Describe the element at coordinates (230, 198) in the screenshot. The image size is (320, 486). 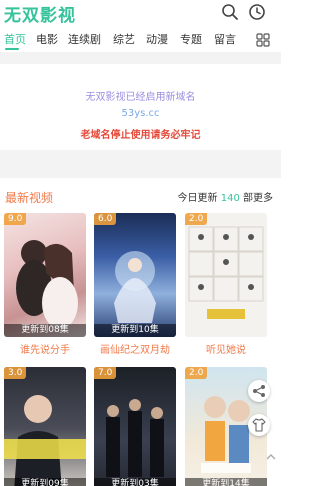
I see `update-count: 140` at that location.